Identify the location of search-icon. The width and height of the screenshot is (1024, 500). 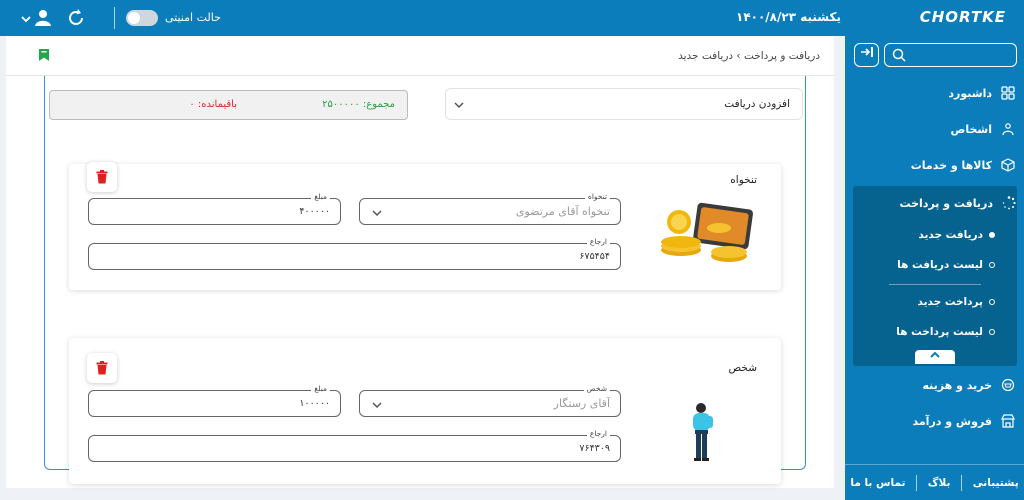
(899, 56).